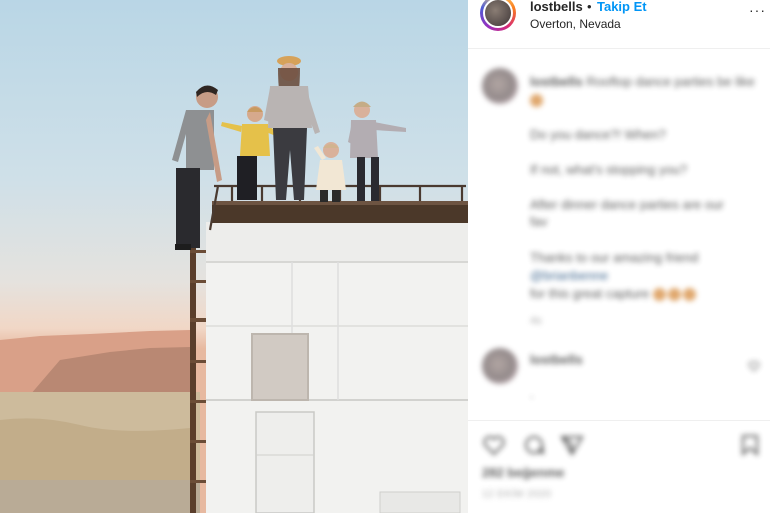 This screenshot has width=770, height=514. Describe the element at coordinates (534, 445) in the screenshot. I see `comment-bubble-icon` at that location.